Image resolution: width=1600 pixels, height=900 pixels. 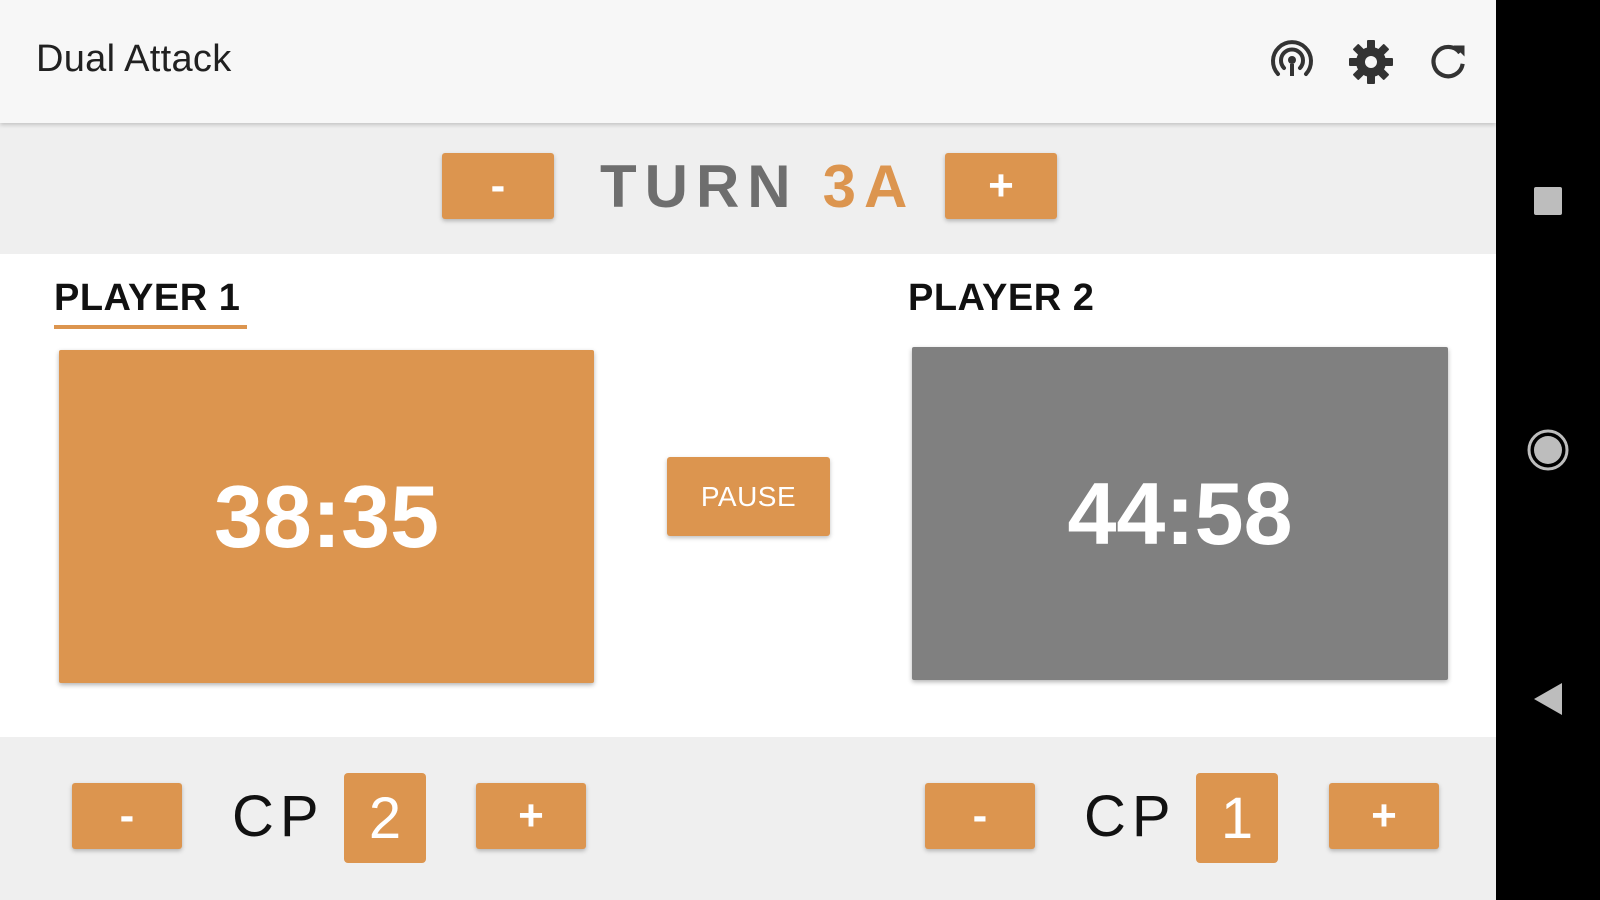 What do you see at coordinates (127, 816) in the screenshot?
I see `player-1-cp-decrease-button: -` at bounding box center [127, 816].